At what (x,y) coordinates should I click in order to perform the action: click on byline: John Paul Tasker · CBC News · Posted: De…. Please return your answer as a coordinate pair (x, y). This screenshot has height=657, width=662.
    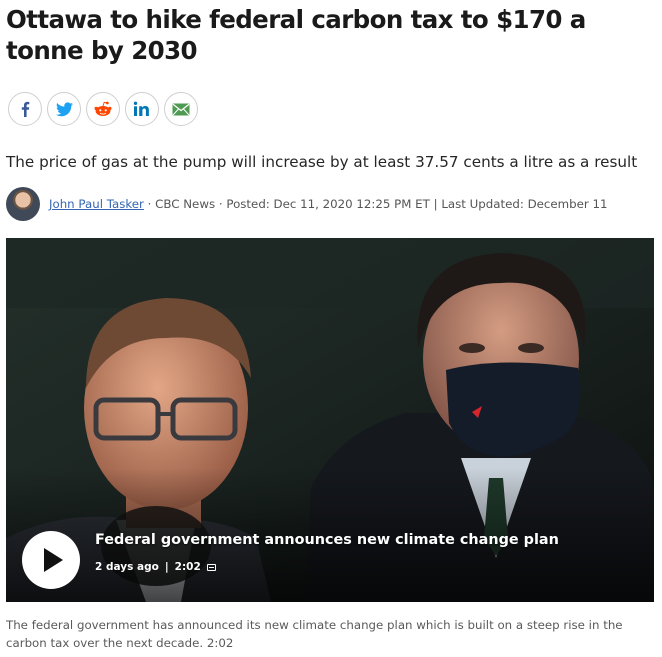
    Looking at the image, I should click on (307, 204).